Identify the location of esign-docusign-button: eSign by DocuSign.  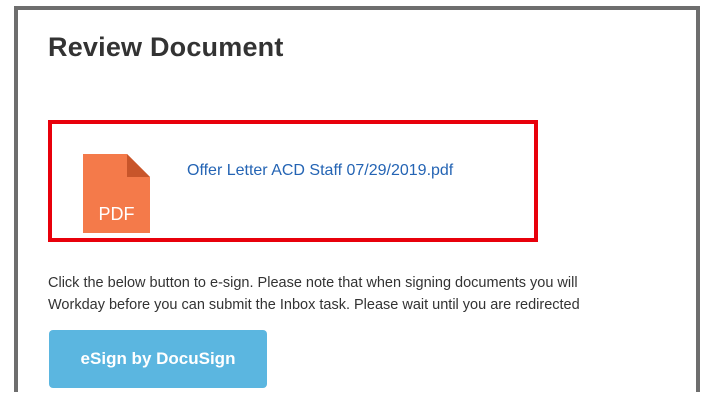
(158, 359).